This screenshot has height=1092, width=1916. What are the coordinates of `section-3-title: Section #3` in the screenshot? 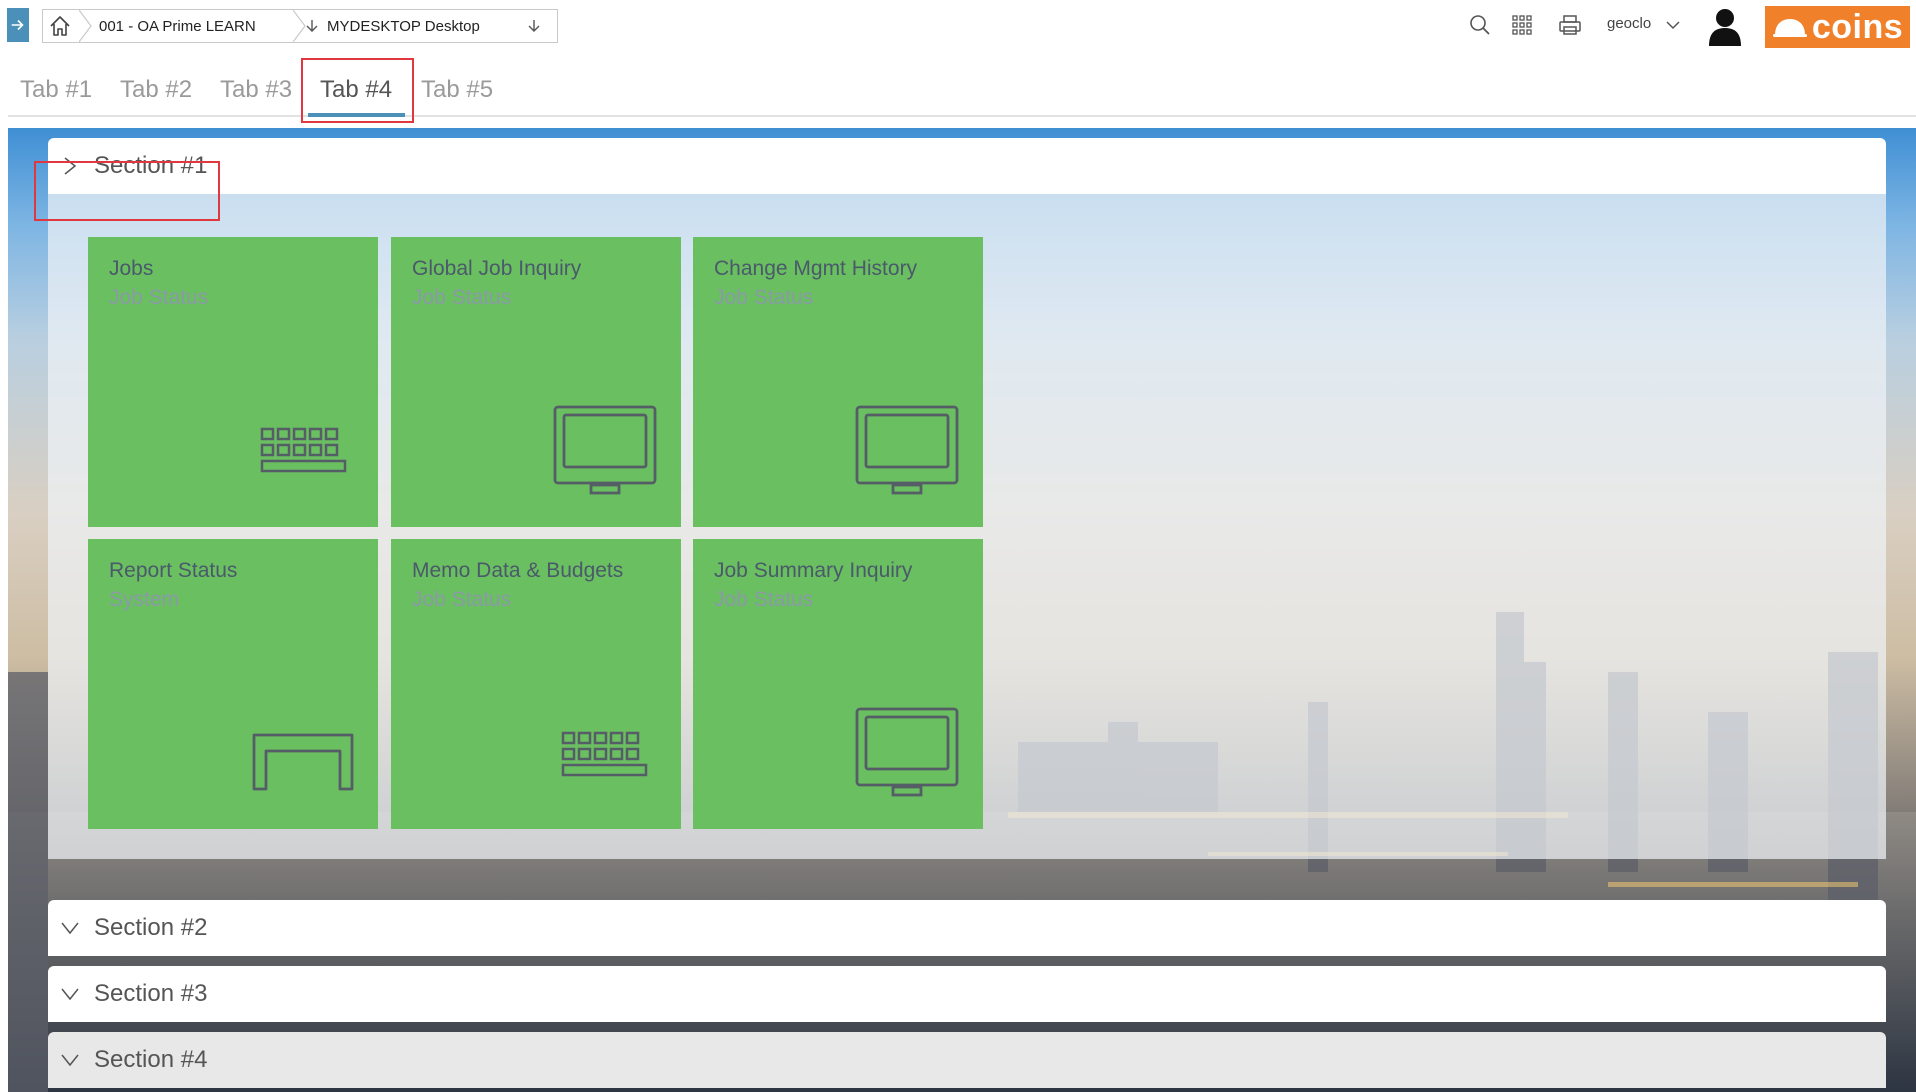 It's located at (151, 993).